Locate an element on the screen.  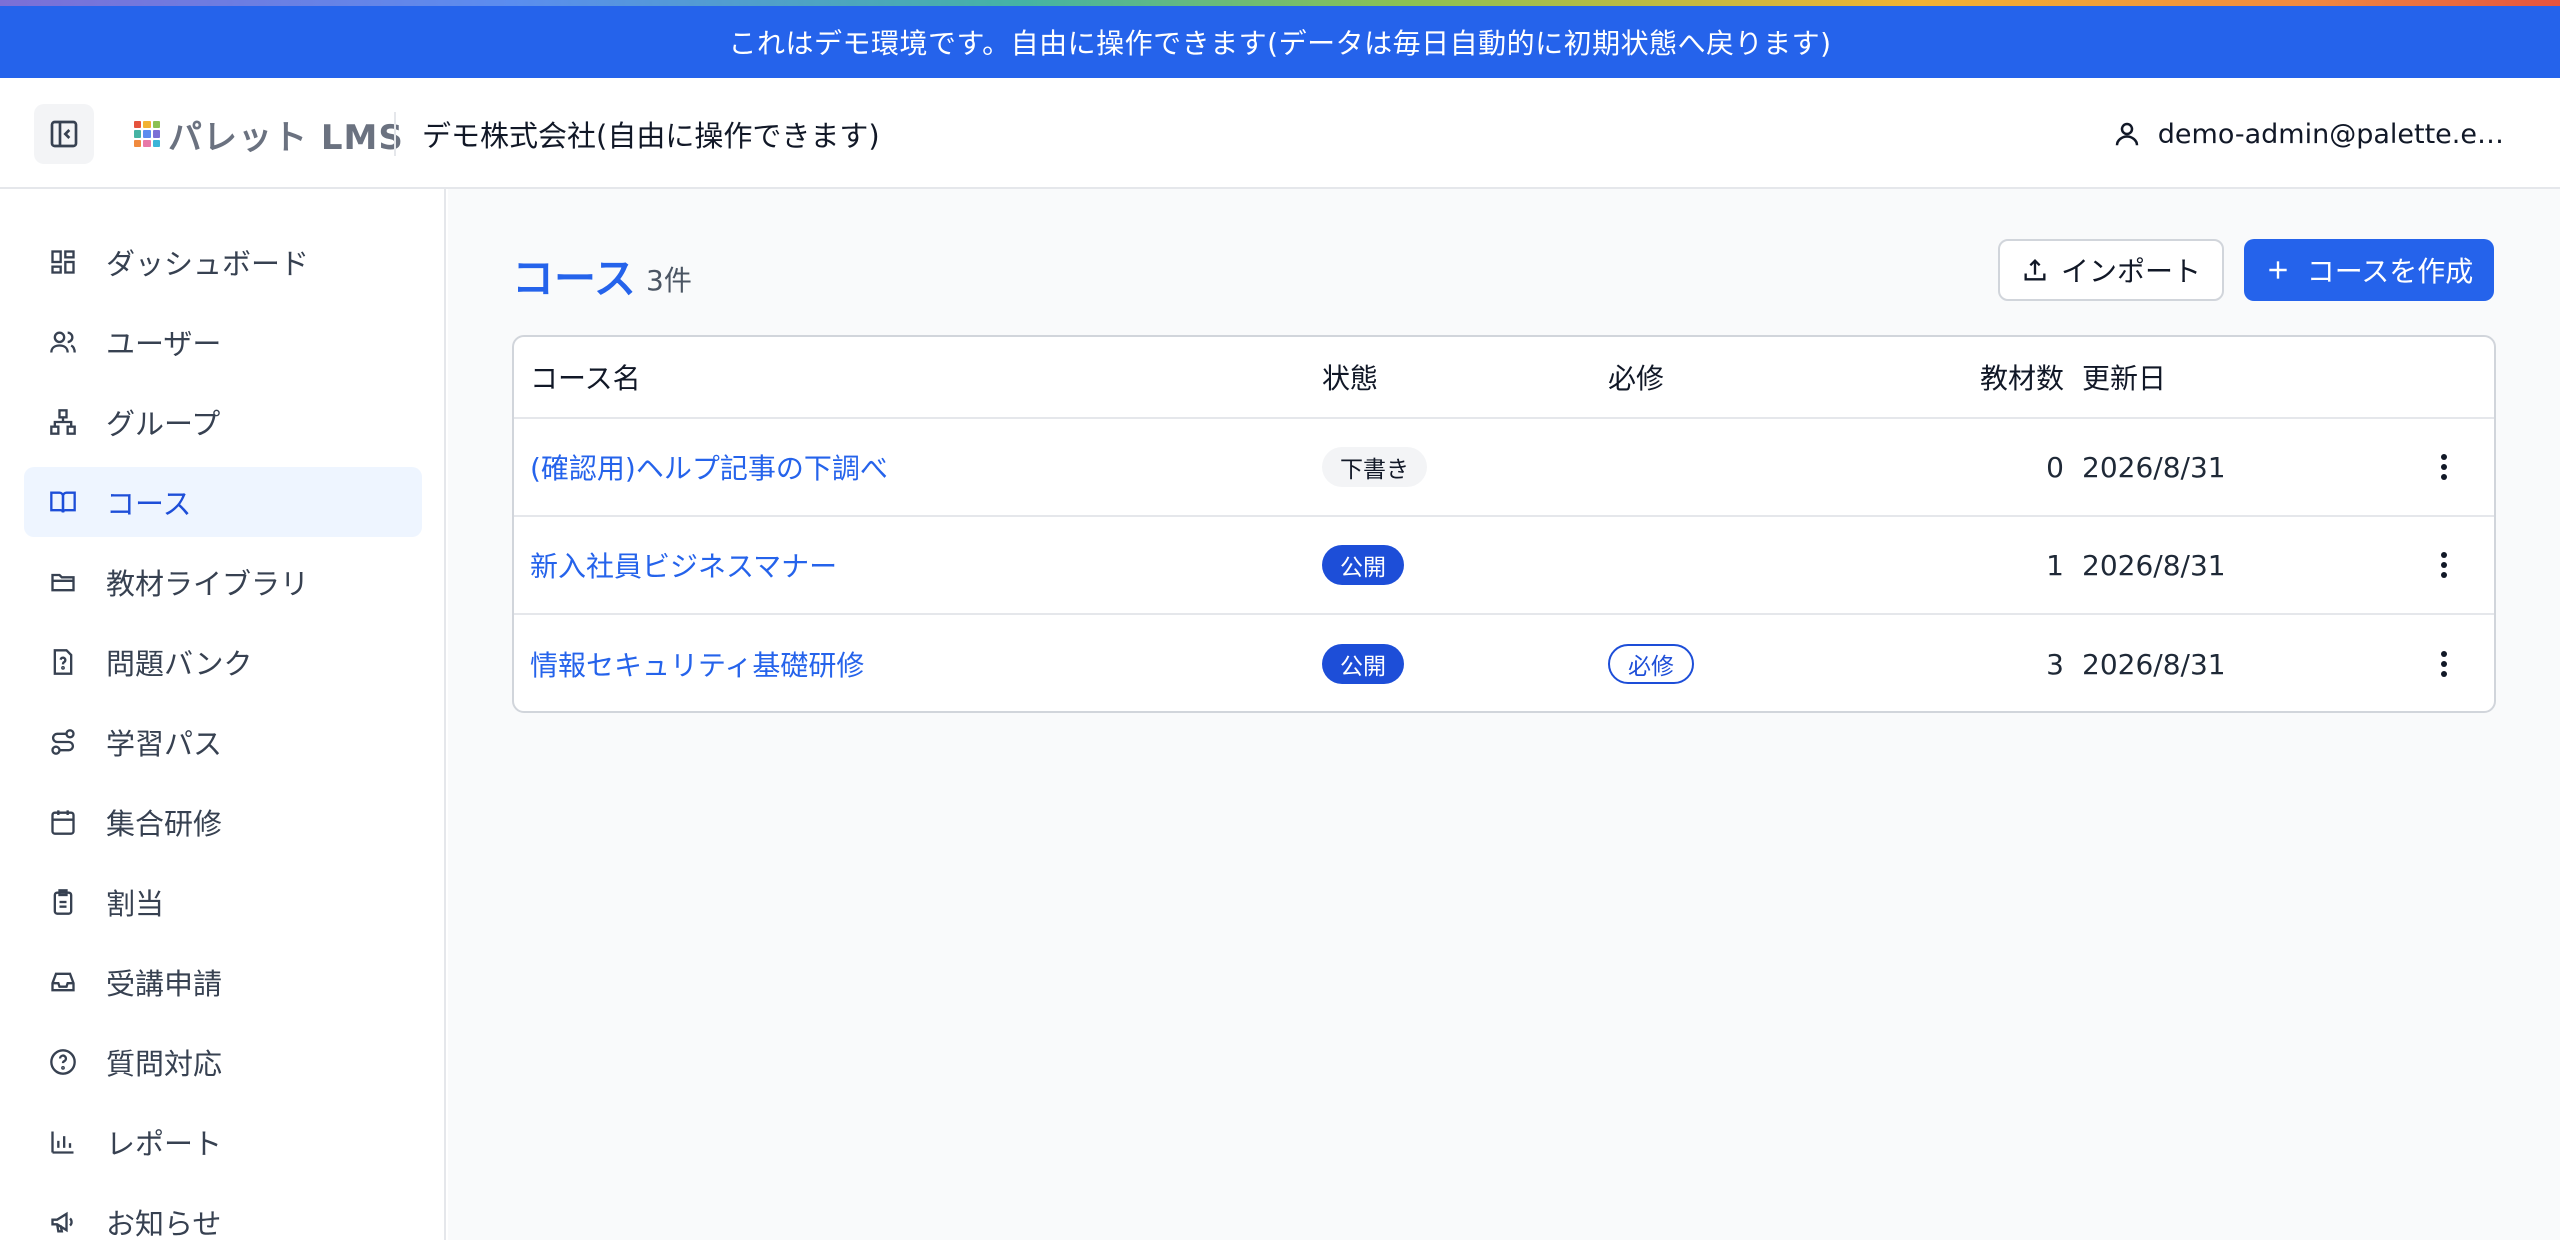
users-icon is located at coordinates (63, 342).